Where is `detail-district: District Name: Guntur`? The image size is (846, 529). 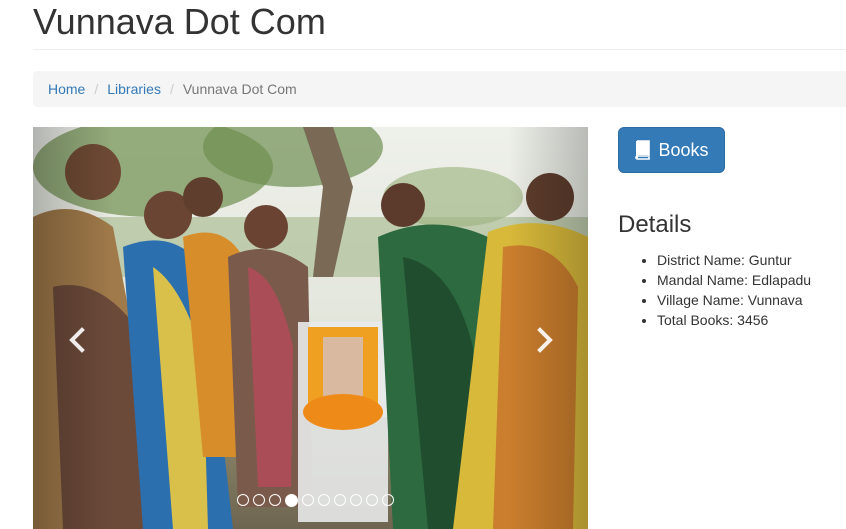
detail-district: District Name: Guntur is located at coordinates (734, 260).